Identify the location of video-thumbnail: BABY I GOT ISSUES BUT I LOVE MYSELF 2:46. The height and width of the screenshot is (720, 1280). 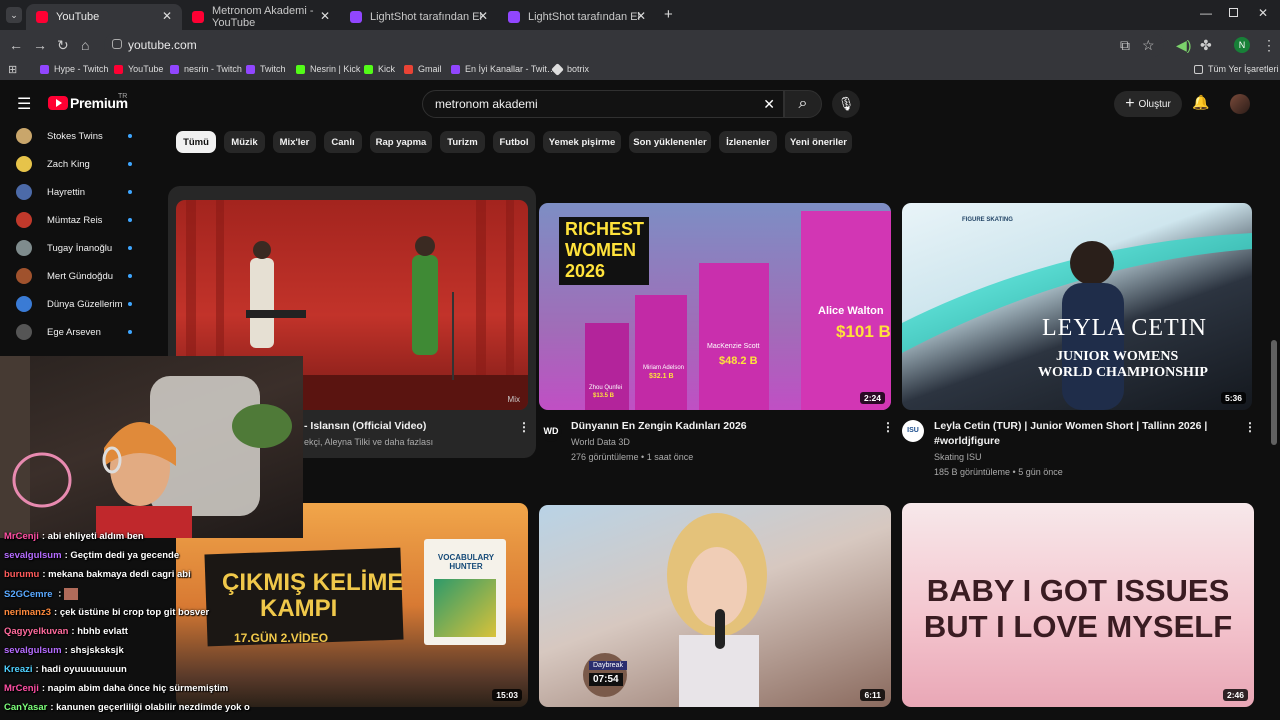
(1078, 605).